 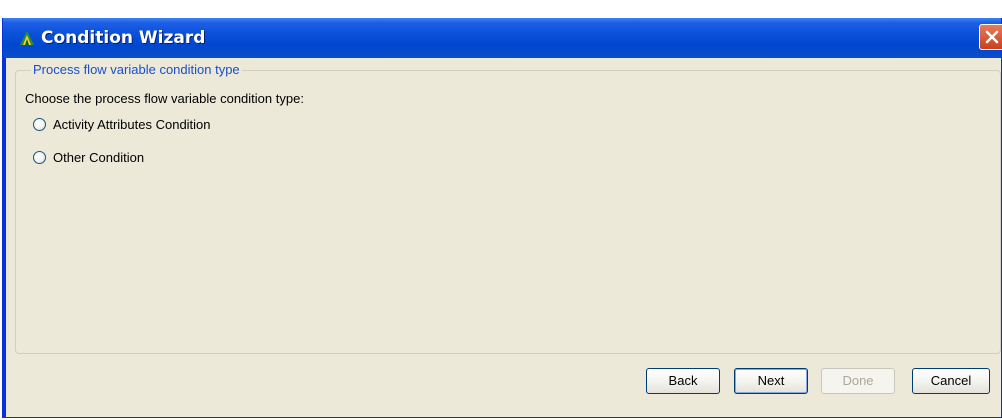 I want to click on group-legend: Process flow variable condition type, so click(x=136, y=69).